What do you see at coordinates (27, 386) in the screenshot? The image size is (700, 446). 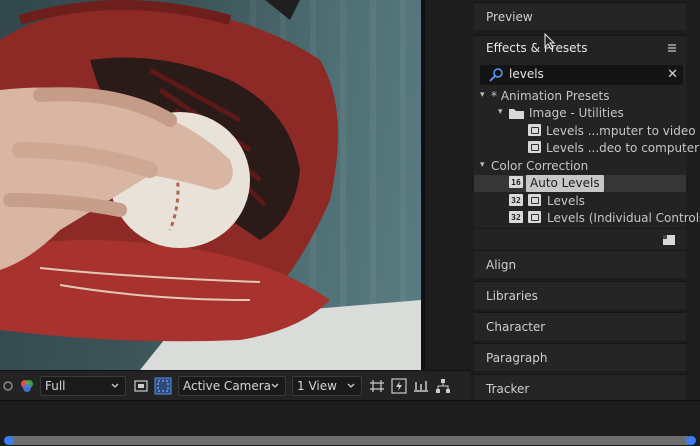 I see `color-channels-icon` at bounding box center [27, 386].